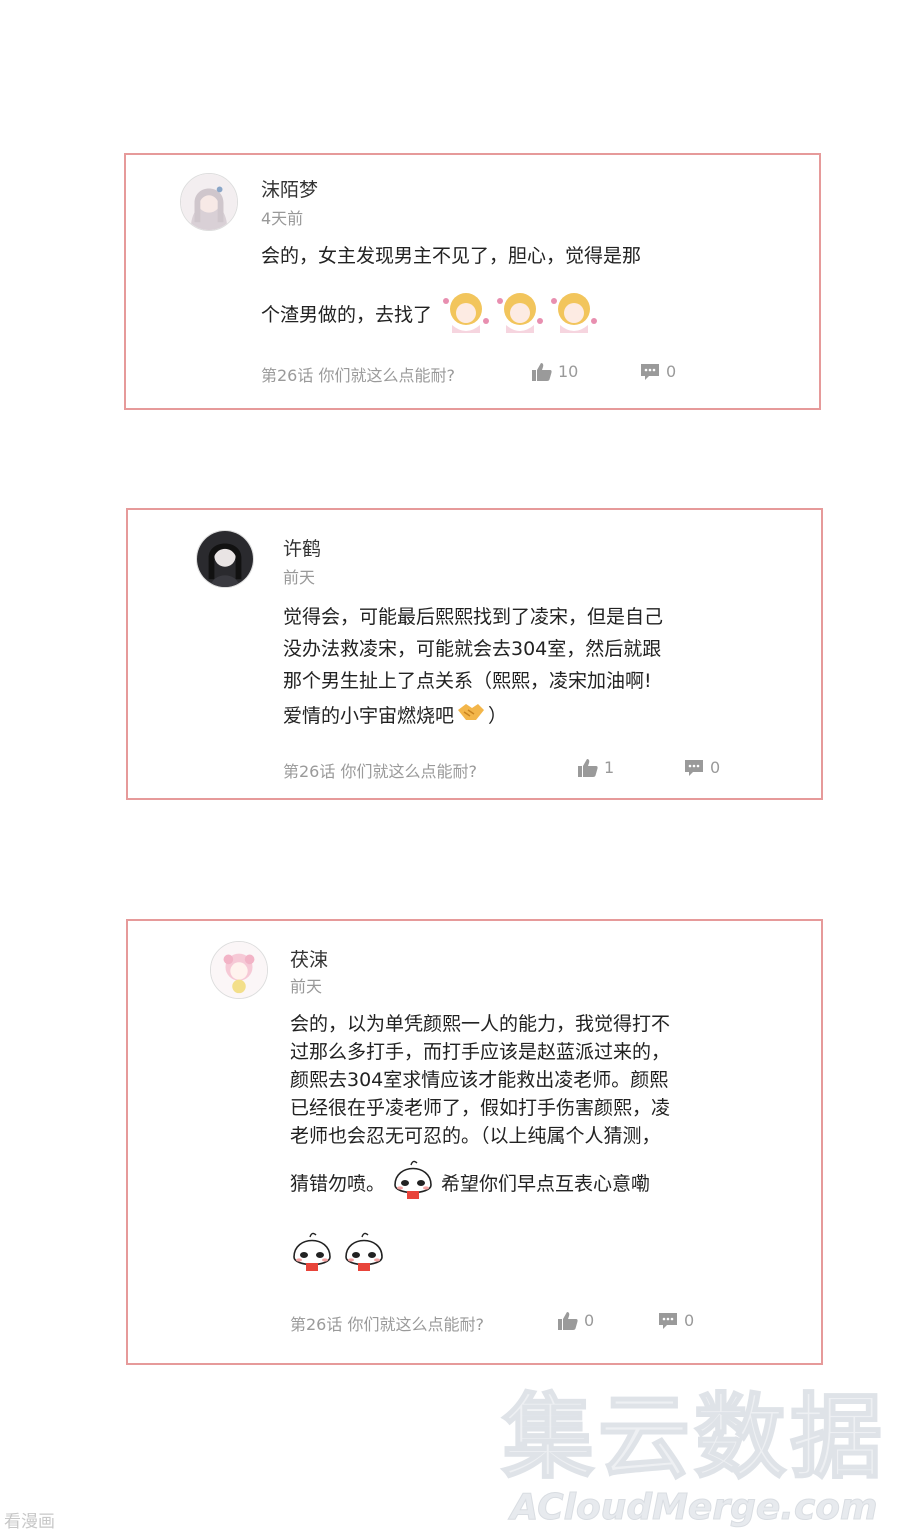  I want to click on username: 茯涑, so click(309, 958).